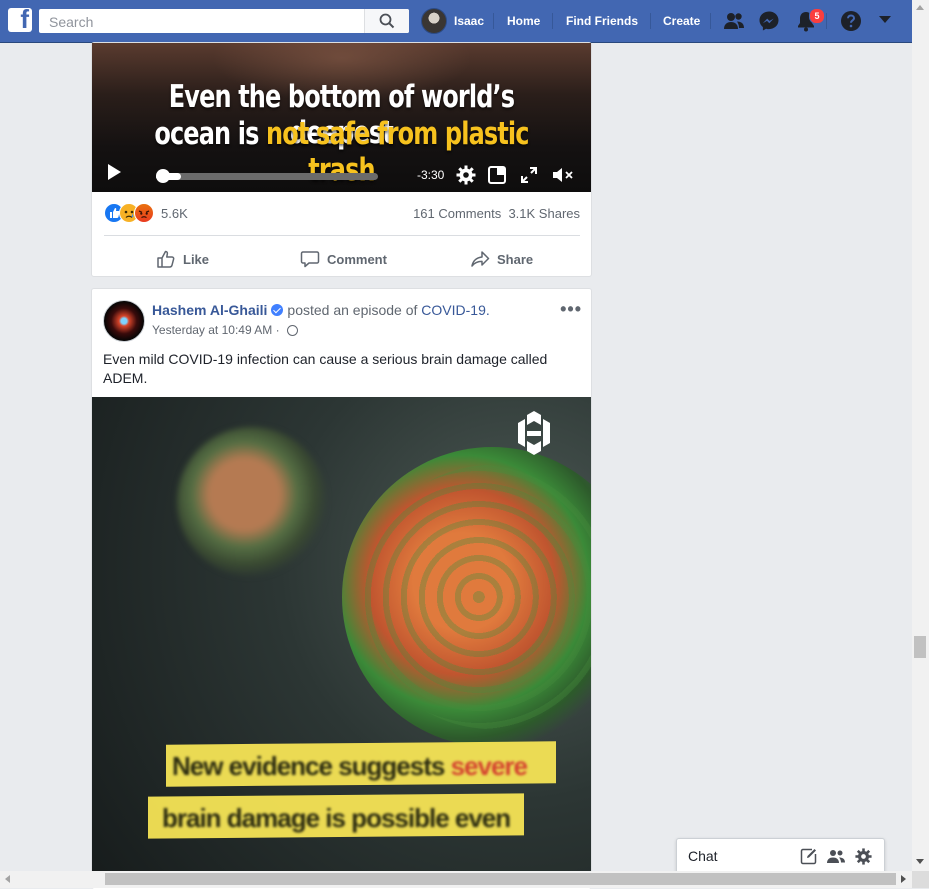 Image resolution: width=929 pixels, height=889 pixels. I want to click on post-timestamp: Yesterday at 10:49 AM ·, so click(225, 330).